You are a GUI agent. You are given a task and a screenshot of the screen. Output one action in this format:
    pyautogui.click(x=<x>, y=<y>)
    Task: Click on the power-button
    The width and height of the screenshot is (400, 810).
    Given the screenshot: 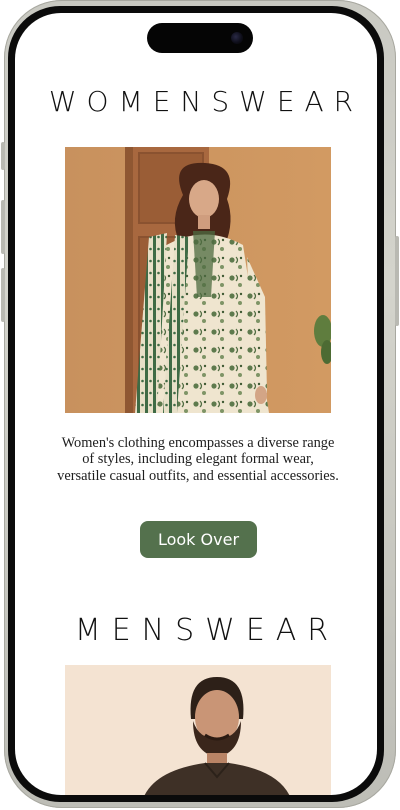 What is the action you would take?
    pyautogui.click(x=397, y=281)
    